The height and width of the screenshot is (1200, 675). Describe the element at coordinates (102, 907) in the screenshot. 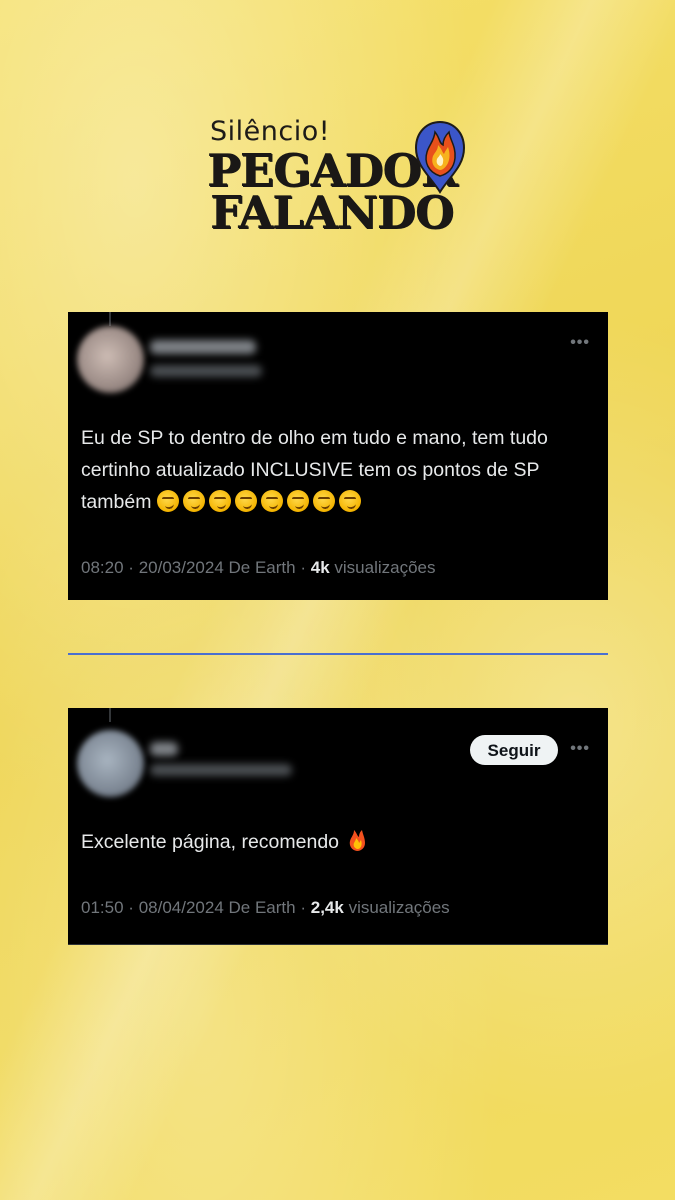

I see `tweet-time: 01:50` at that location.